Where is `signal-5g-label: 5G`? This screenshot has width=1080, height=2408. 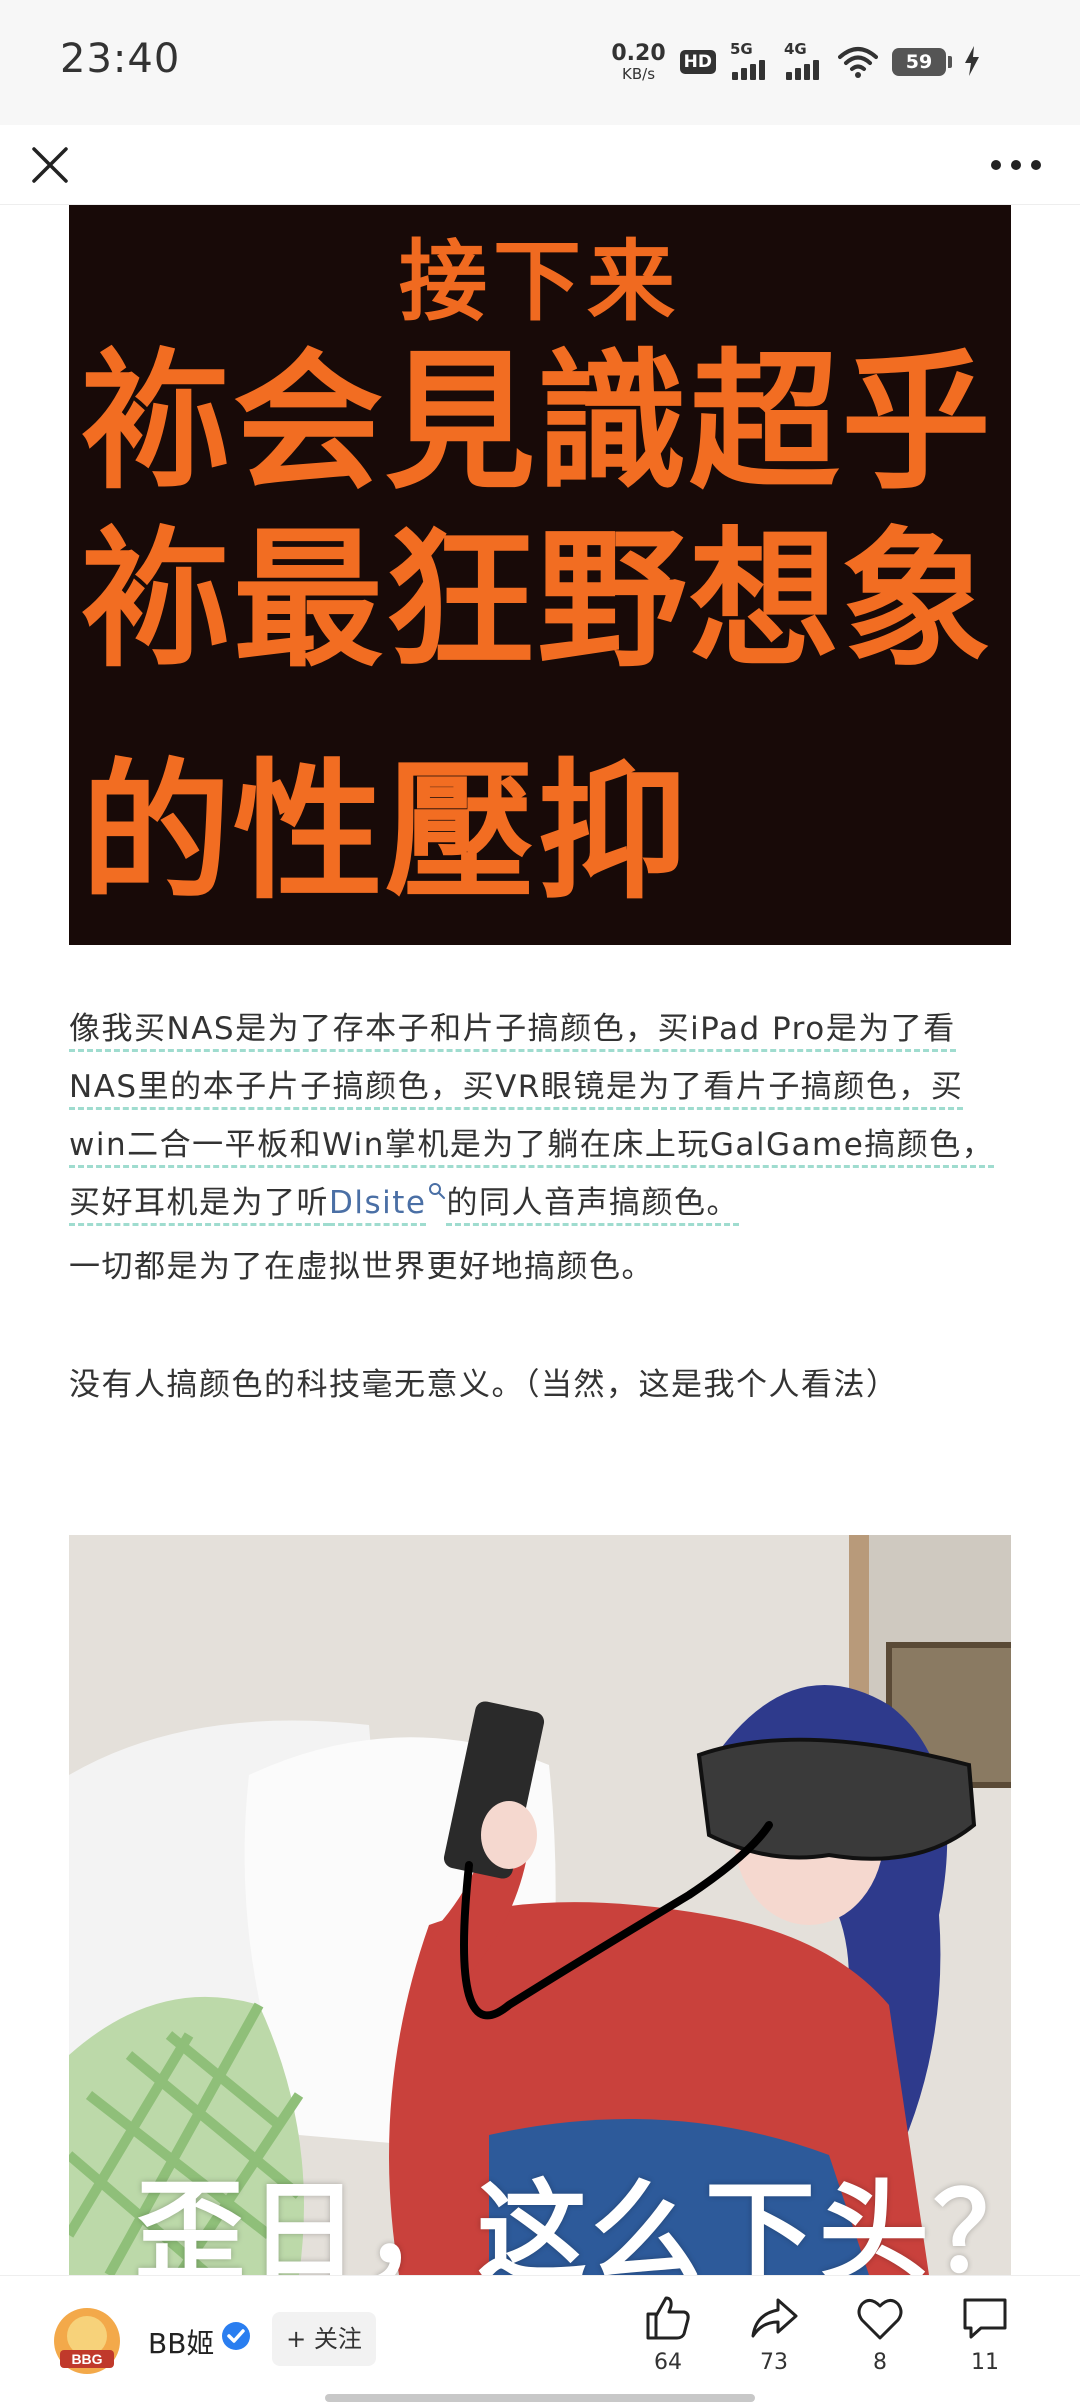
signal-5g-label: 5G is located at coordinates (741, 49).